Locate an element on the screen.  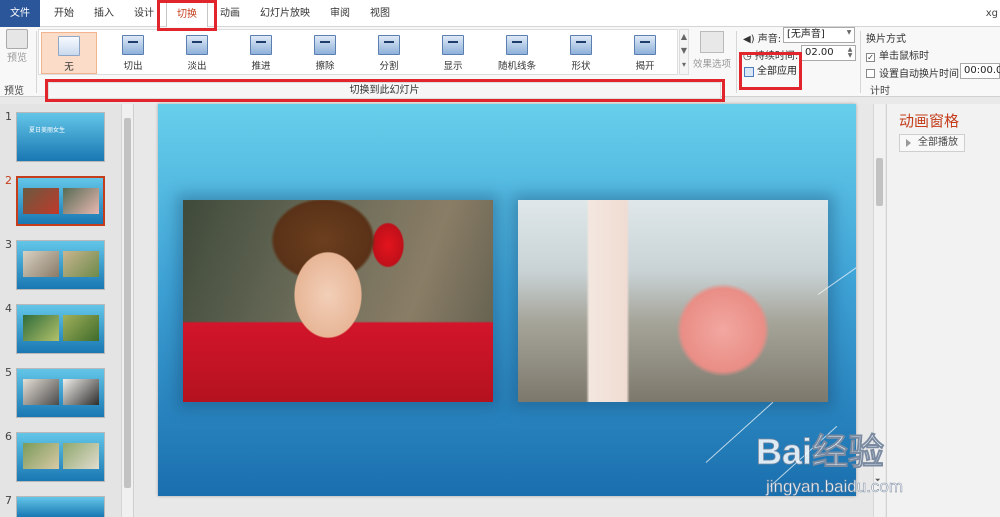
apply-all-label: 全部应用 is located at coordinates (777, 71).